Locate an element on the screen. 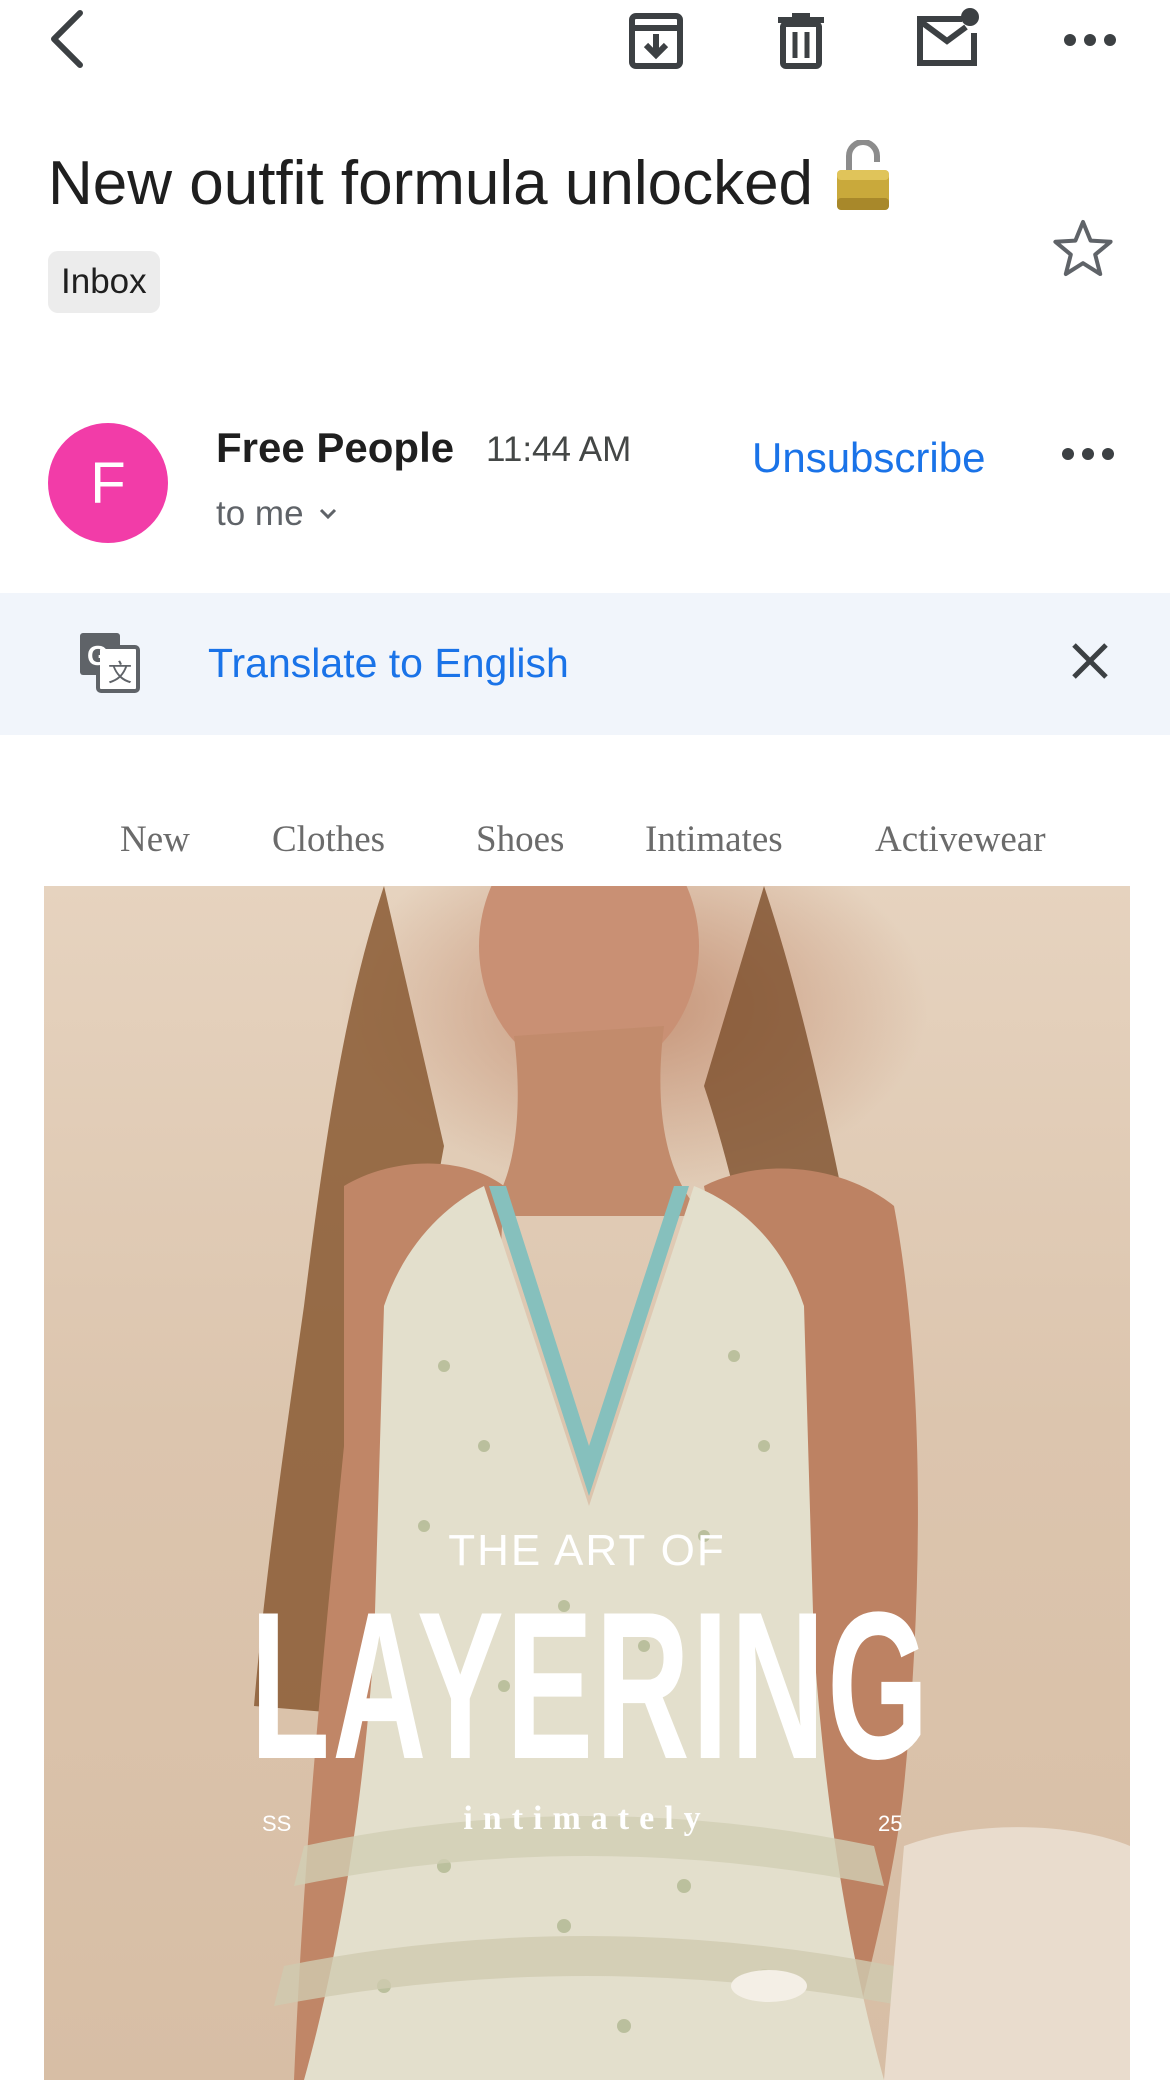  mail-unread-icon is located at coordinates (948, 37).